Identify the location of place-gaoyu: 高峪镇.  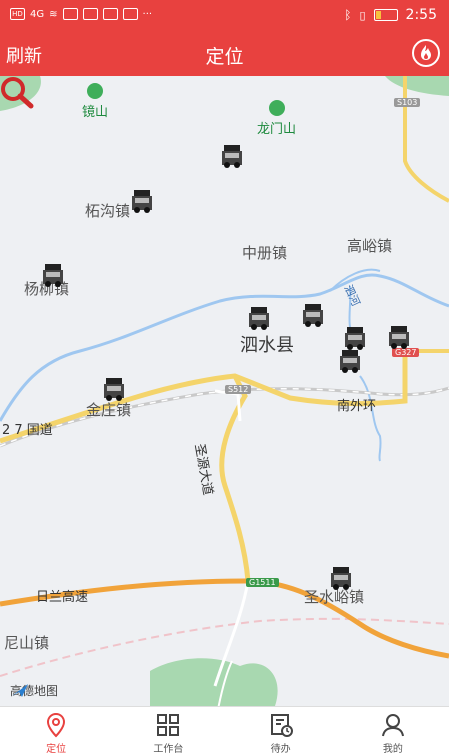
(370, 246).